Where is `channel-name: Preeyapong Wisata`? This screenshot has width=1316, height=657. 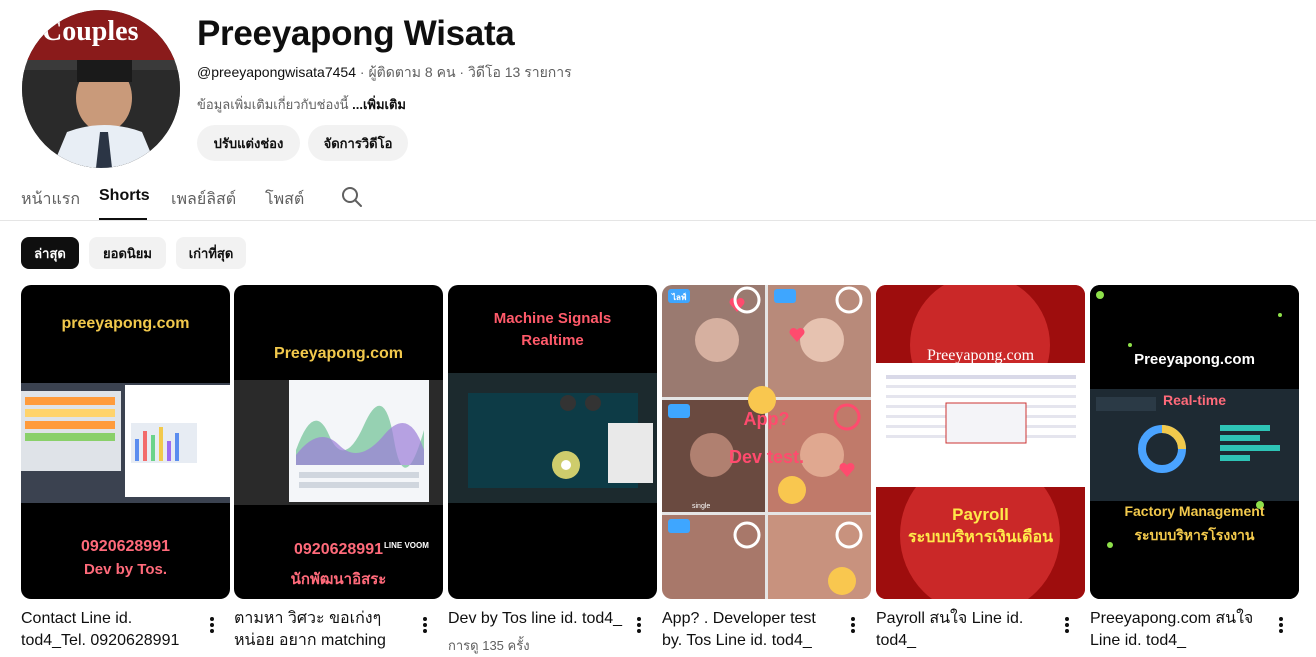 channel-name: Preeyapong Wisata is located at coordinates (356, 33).